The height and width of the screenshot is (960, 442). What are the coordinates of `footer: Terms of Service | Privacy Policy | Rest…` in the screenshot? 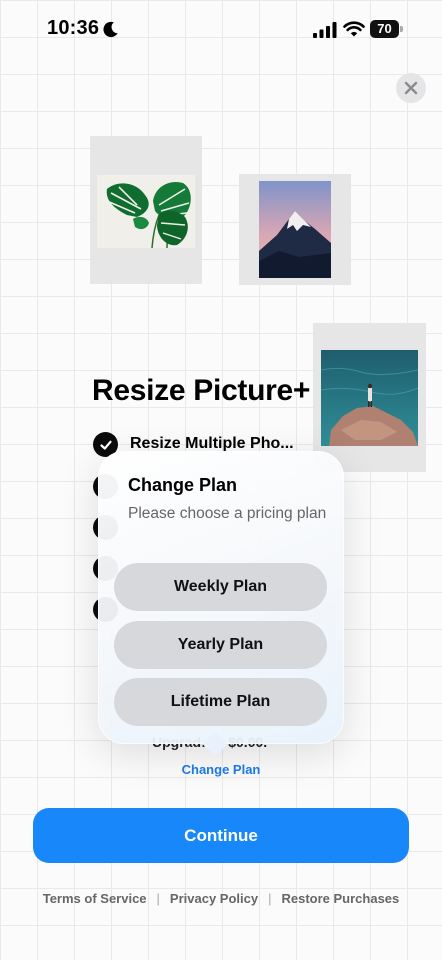 It's located at (221, 898).